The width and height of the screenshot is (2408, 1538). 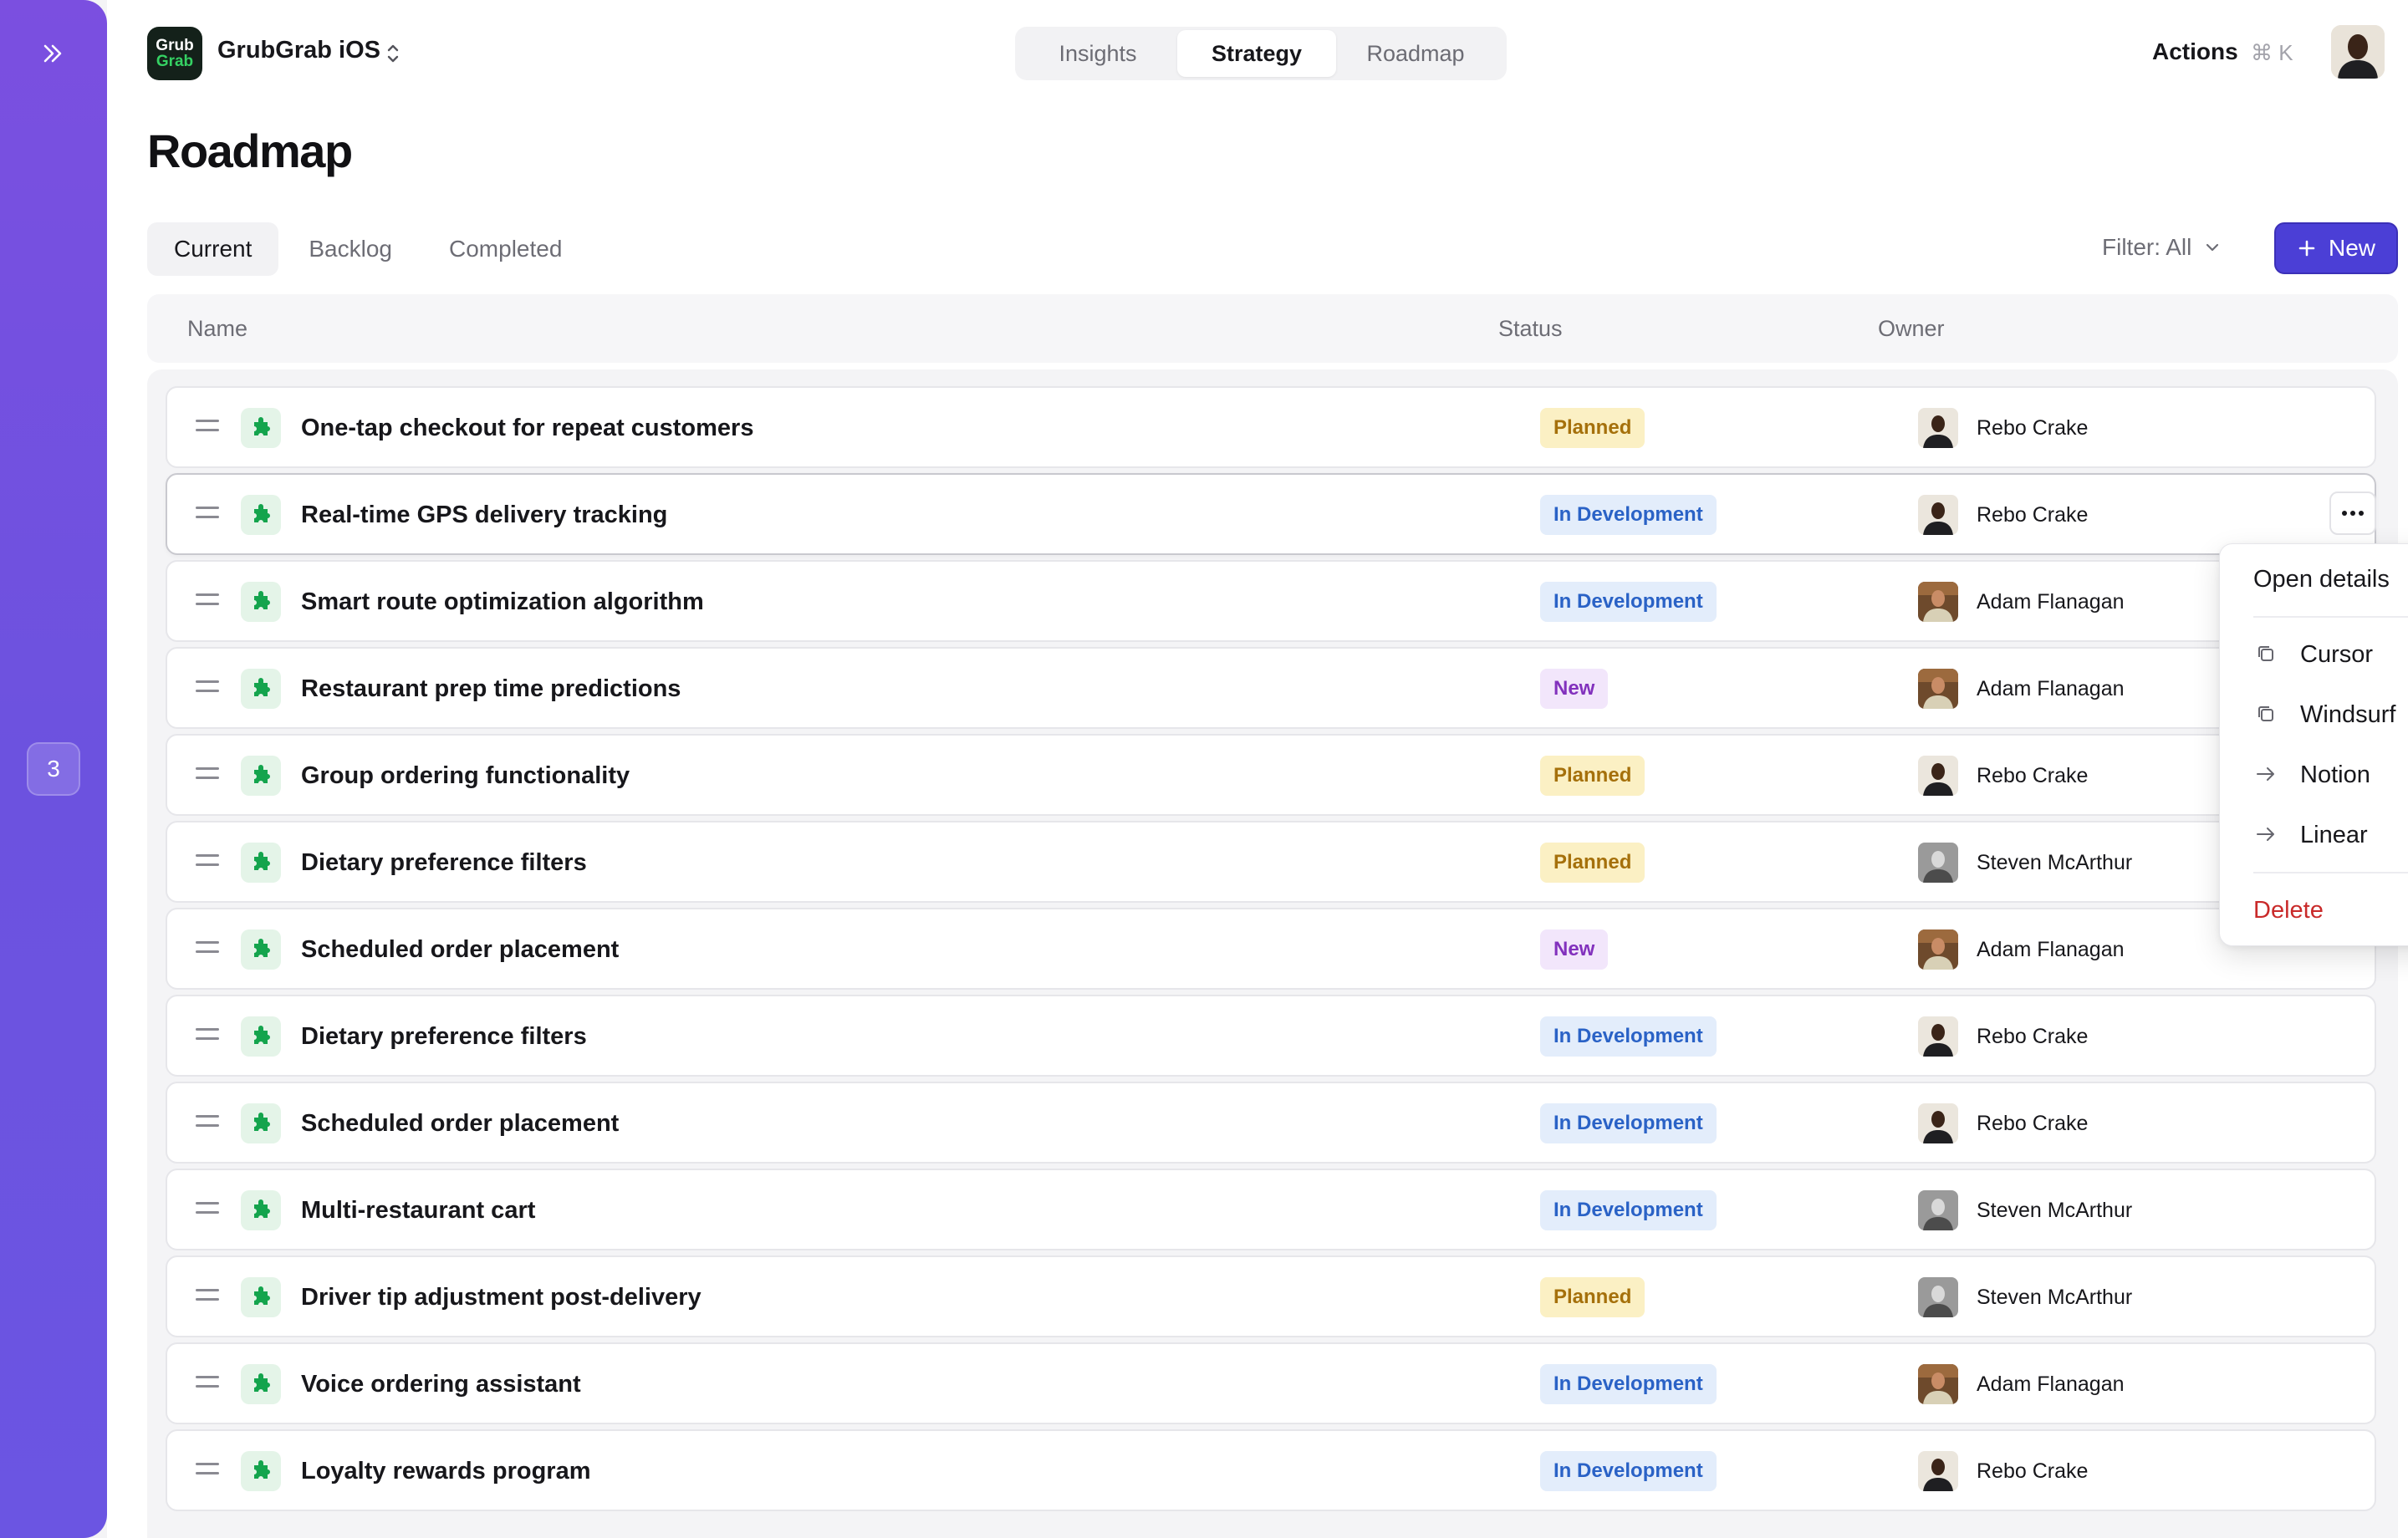 What do you see at coordinates (2272, 53) in the screenshot?
I see `shortcut-hint: ⌘ K` at bounding box center [2272, 53].